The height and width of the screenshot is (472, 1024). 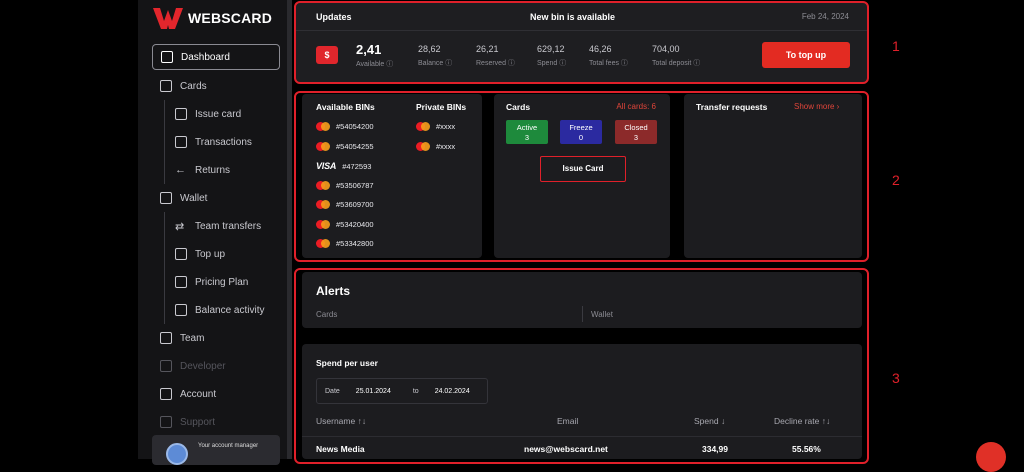 I want to click on sidebar-item-top-up: Top up, so click(x=222, y=254).